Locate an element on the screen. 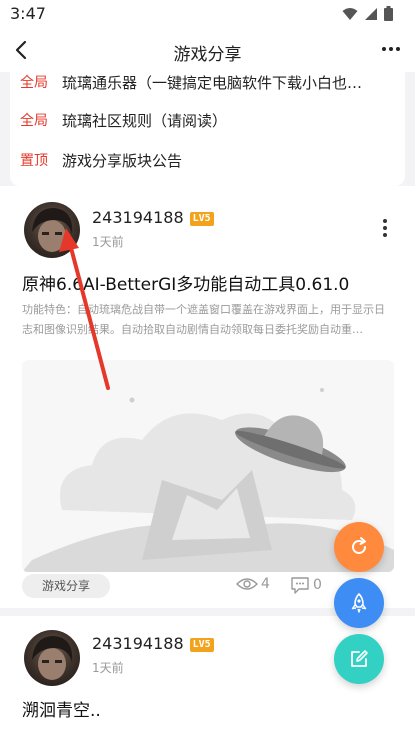 The image size is (415, 738). more-options-icon is located at coordinates (391, 49).